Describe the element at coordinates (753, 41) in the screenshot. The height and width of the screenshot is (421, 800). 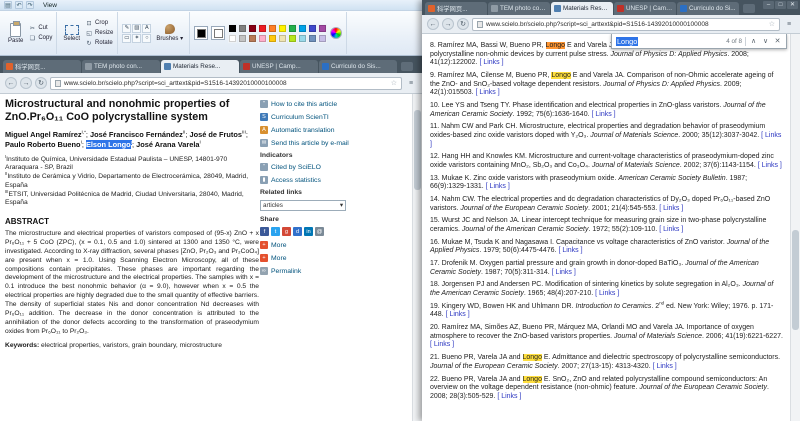
I see `find-previous-button: ∧` at that location.